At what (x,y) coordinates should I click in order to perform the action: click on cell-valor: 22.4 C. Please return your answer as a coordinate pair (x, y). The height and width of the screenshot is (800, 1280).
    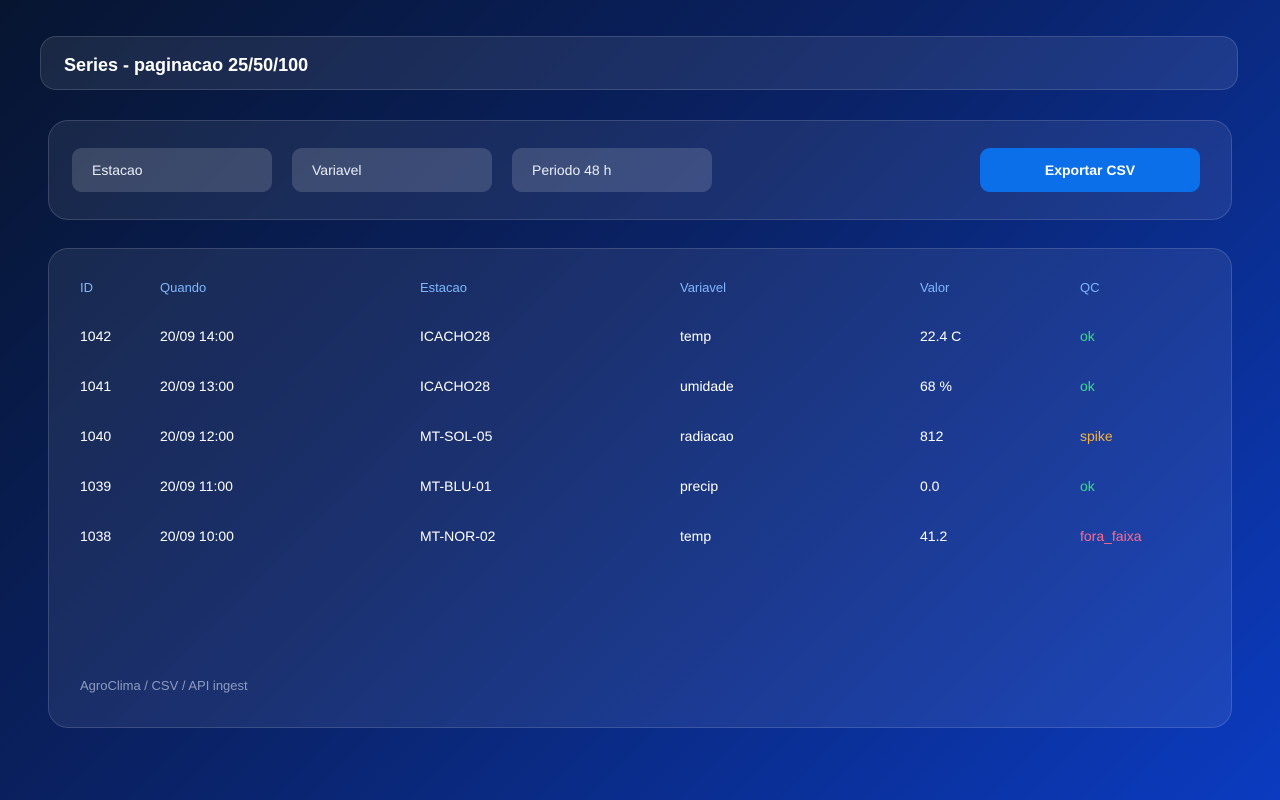
    Looking at the image, I should click on (941, 336).